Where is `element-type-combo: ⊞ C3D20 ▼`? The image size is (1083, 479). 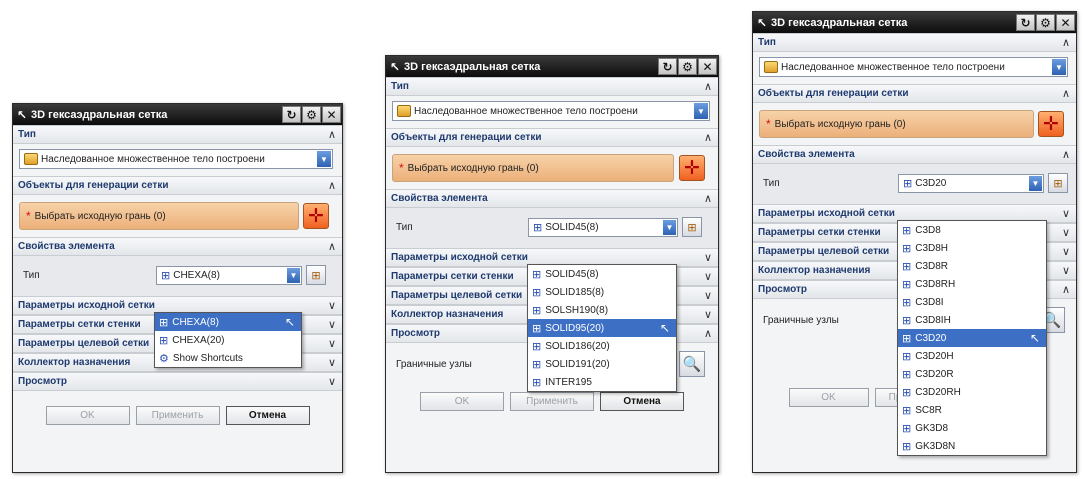
element-type-combo: ⊞ C3D20 ▼ is located at coordinates (971, 183).